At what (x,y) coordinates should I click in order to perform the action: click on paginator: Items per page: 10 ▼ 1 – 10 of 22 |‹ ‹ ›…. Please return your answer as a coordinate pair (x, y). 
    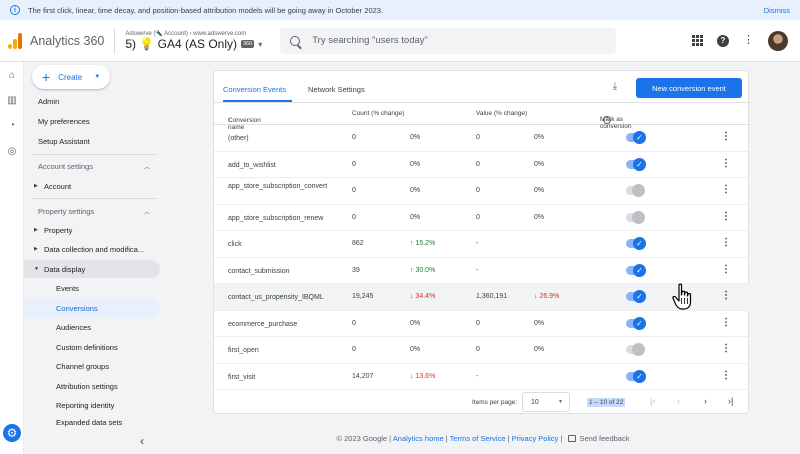
    Looking at the image, I should click on (482, 402).